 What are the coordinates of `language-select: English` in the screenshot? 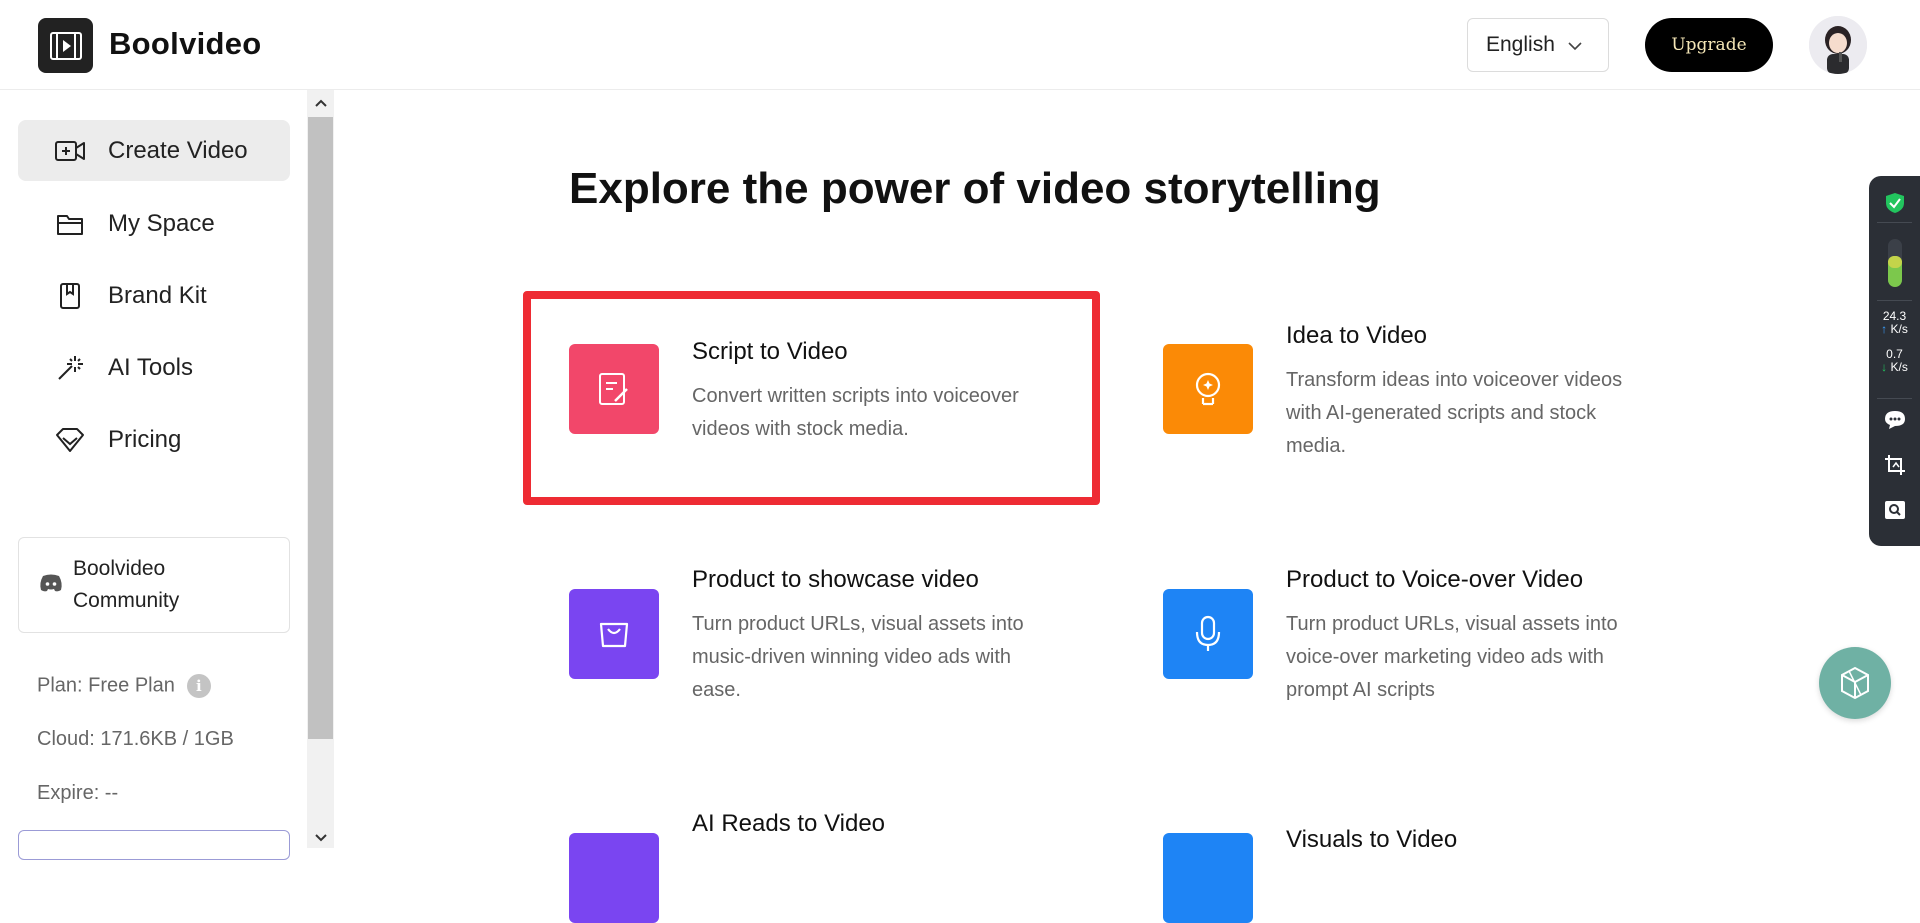 It's located at (1538, 45).